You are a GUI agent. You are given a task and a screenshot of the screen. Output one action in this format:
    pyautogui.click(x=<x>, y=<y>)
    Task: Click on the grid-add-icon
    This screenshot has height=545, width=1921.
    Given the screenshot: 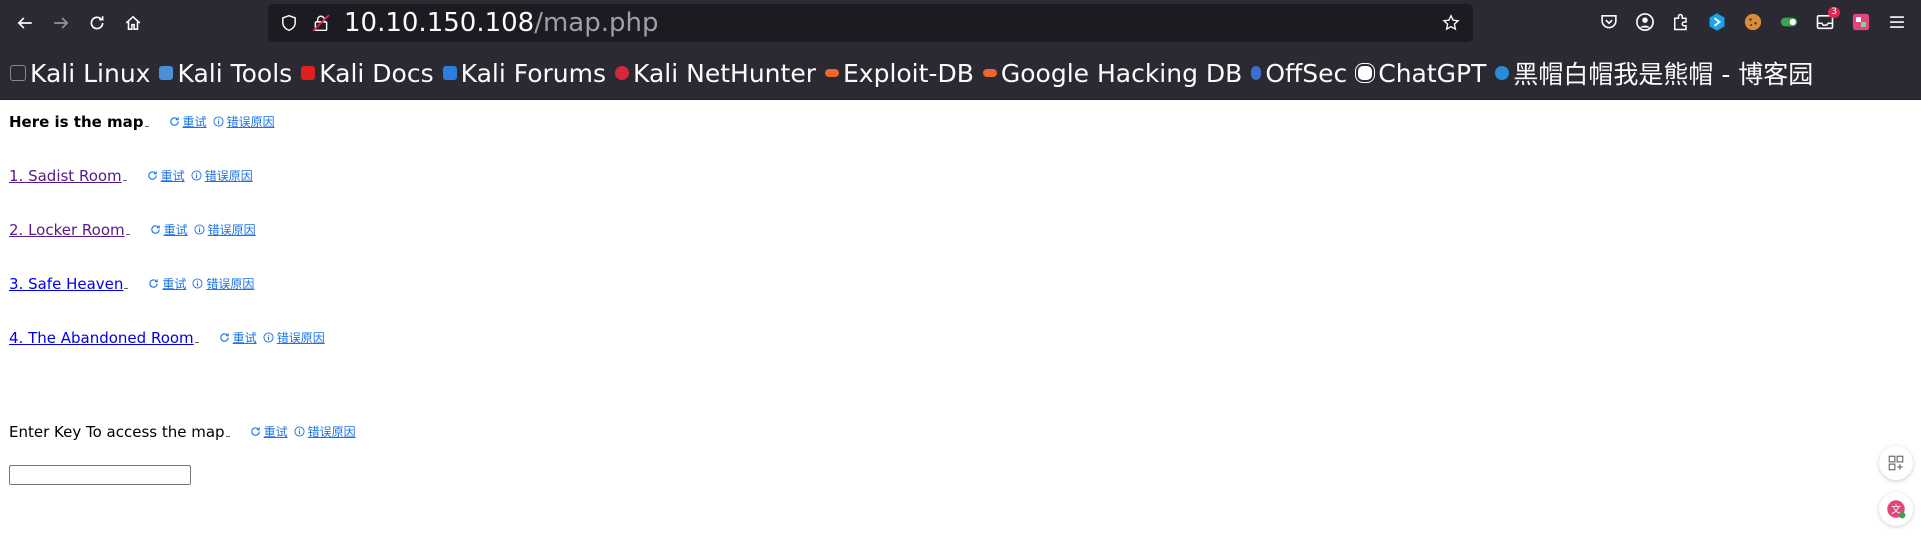 What is the action you would take?
    pyautogui.click(x=1896, y=463)
    